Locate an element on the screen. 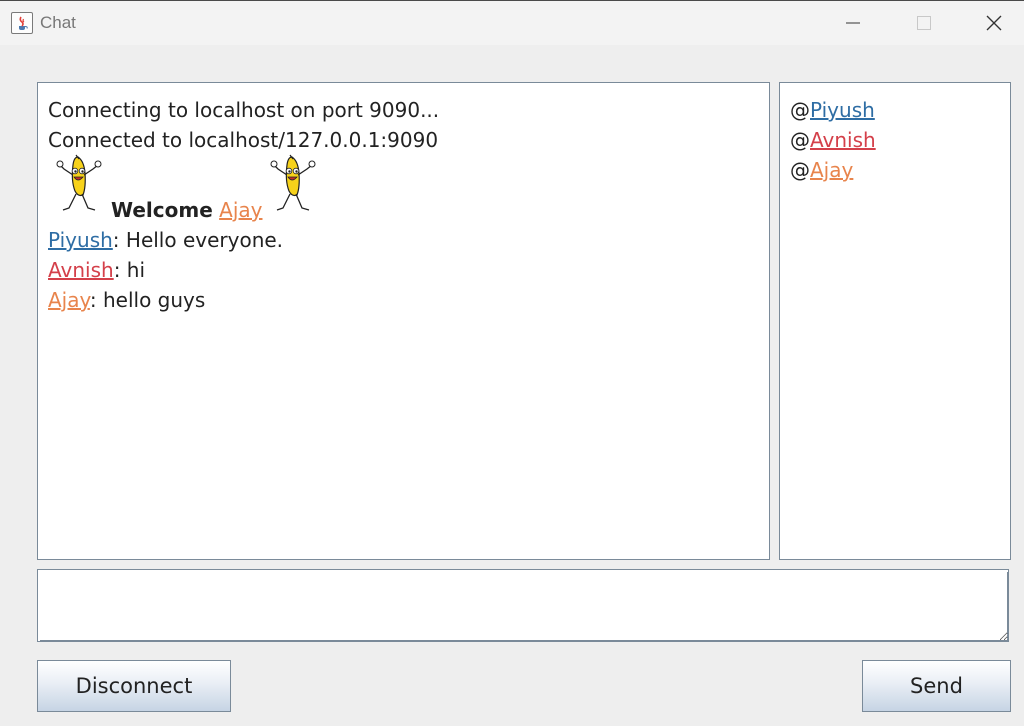 This screenshot has height=726, width=1024. title-bar: Chat is located at coordinates (512, 22).